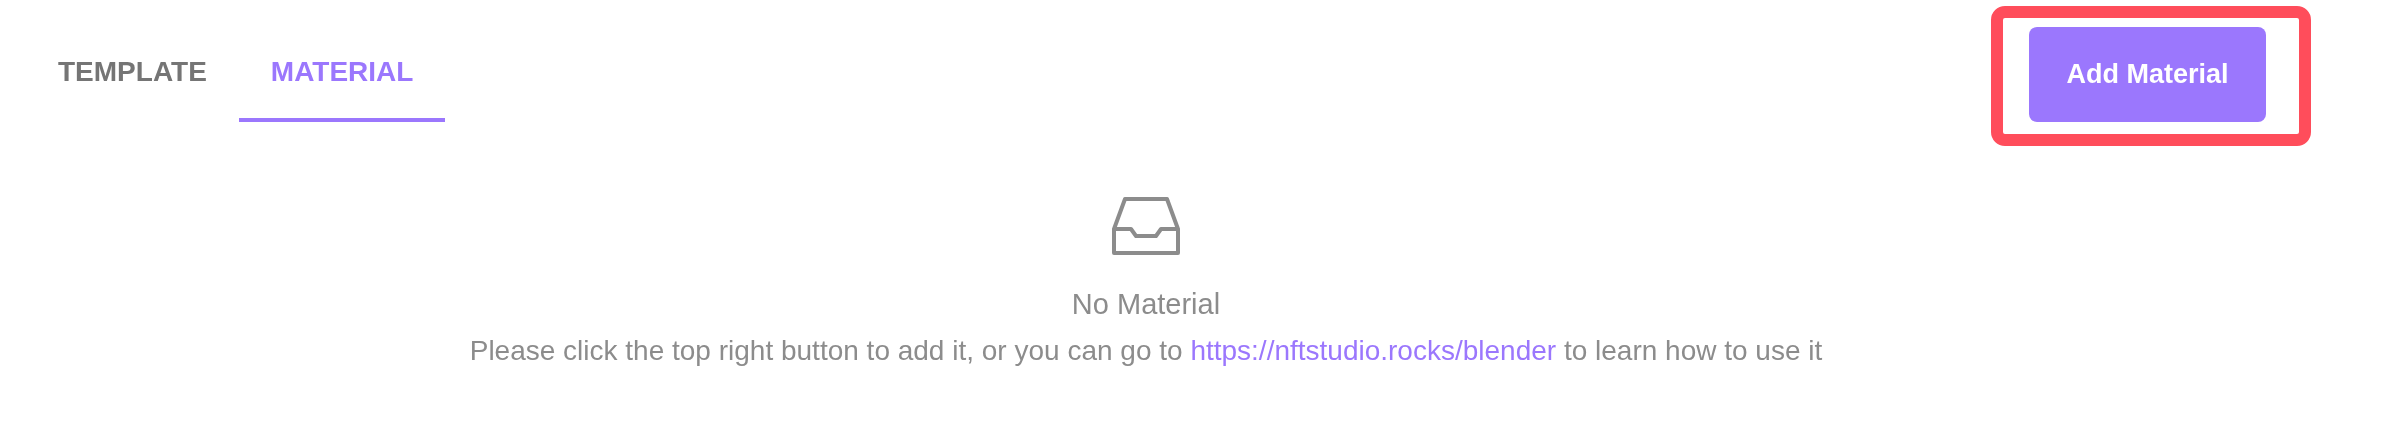 The image size is (2382, 422). Describe the element at coordinates (1146, 304) in the screenshot. I see `empty-title: No Material` at that location.